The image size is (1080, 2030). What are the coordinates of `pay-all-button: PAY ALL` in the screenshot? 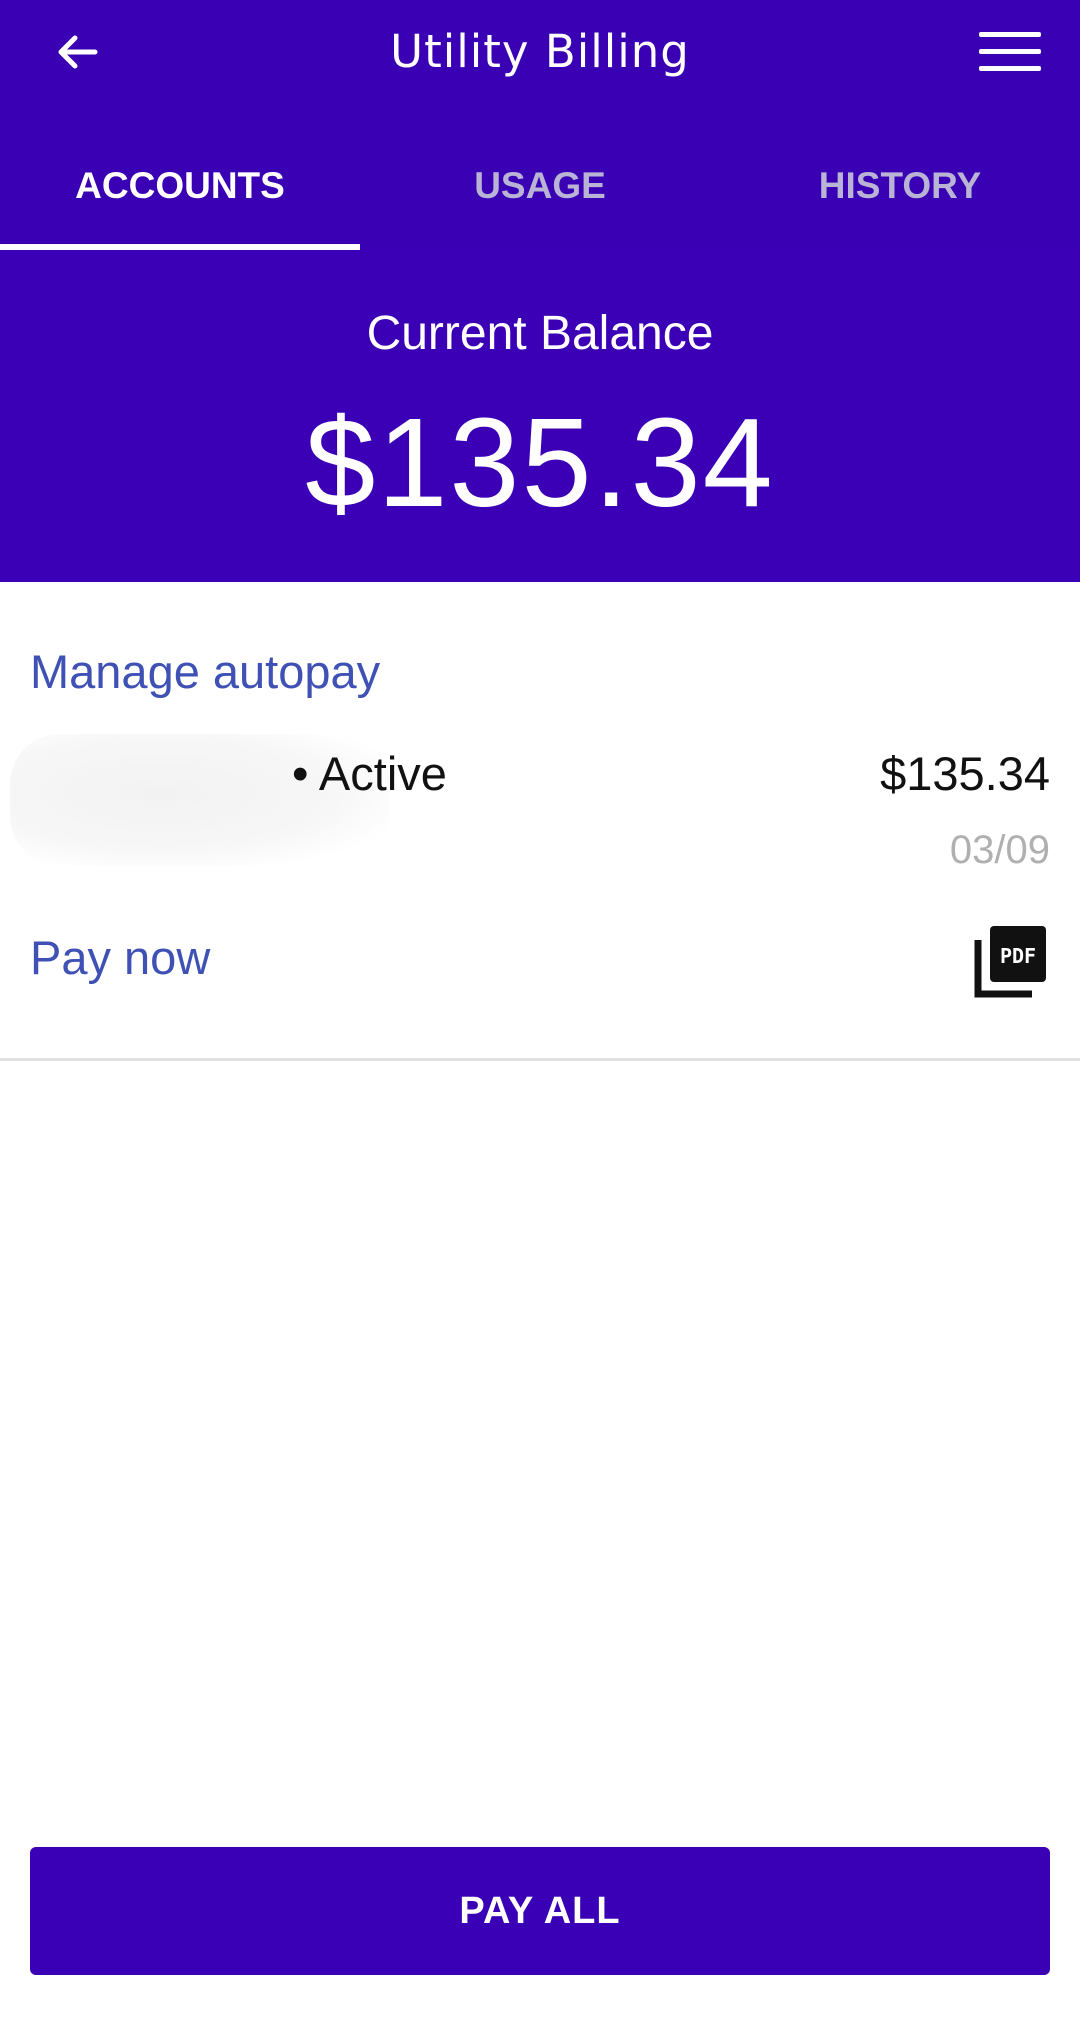 It's located at (540, 1911).